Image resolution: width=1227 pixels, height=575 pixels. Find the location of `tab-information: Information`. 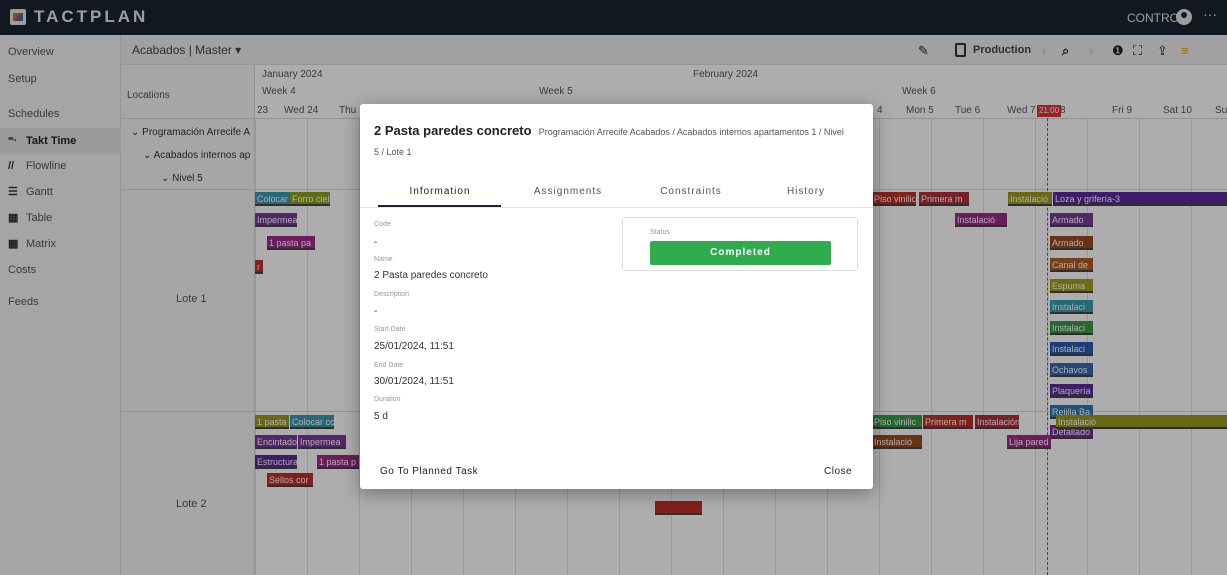

tab-information: Information is located at coordinates (440, 191).